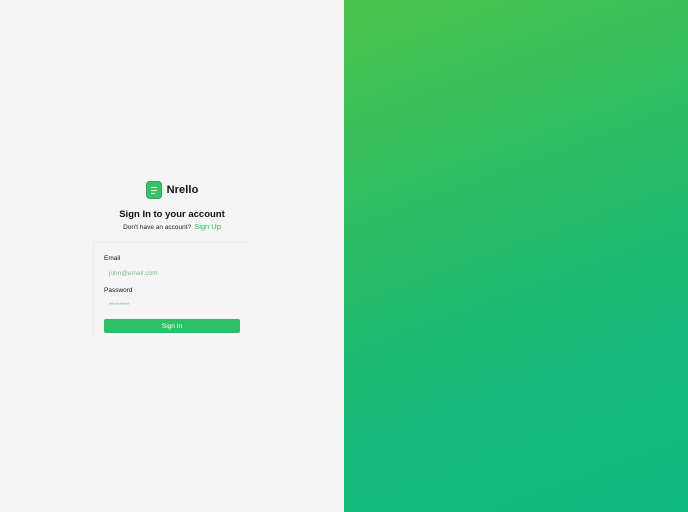  What do you see at coordinates (172, 305) in the screenshot?
I see `password-input` at bounding box center [172, 305].